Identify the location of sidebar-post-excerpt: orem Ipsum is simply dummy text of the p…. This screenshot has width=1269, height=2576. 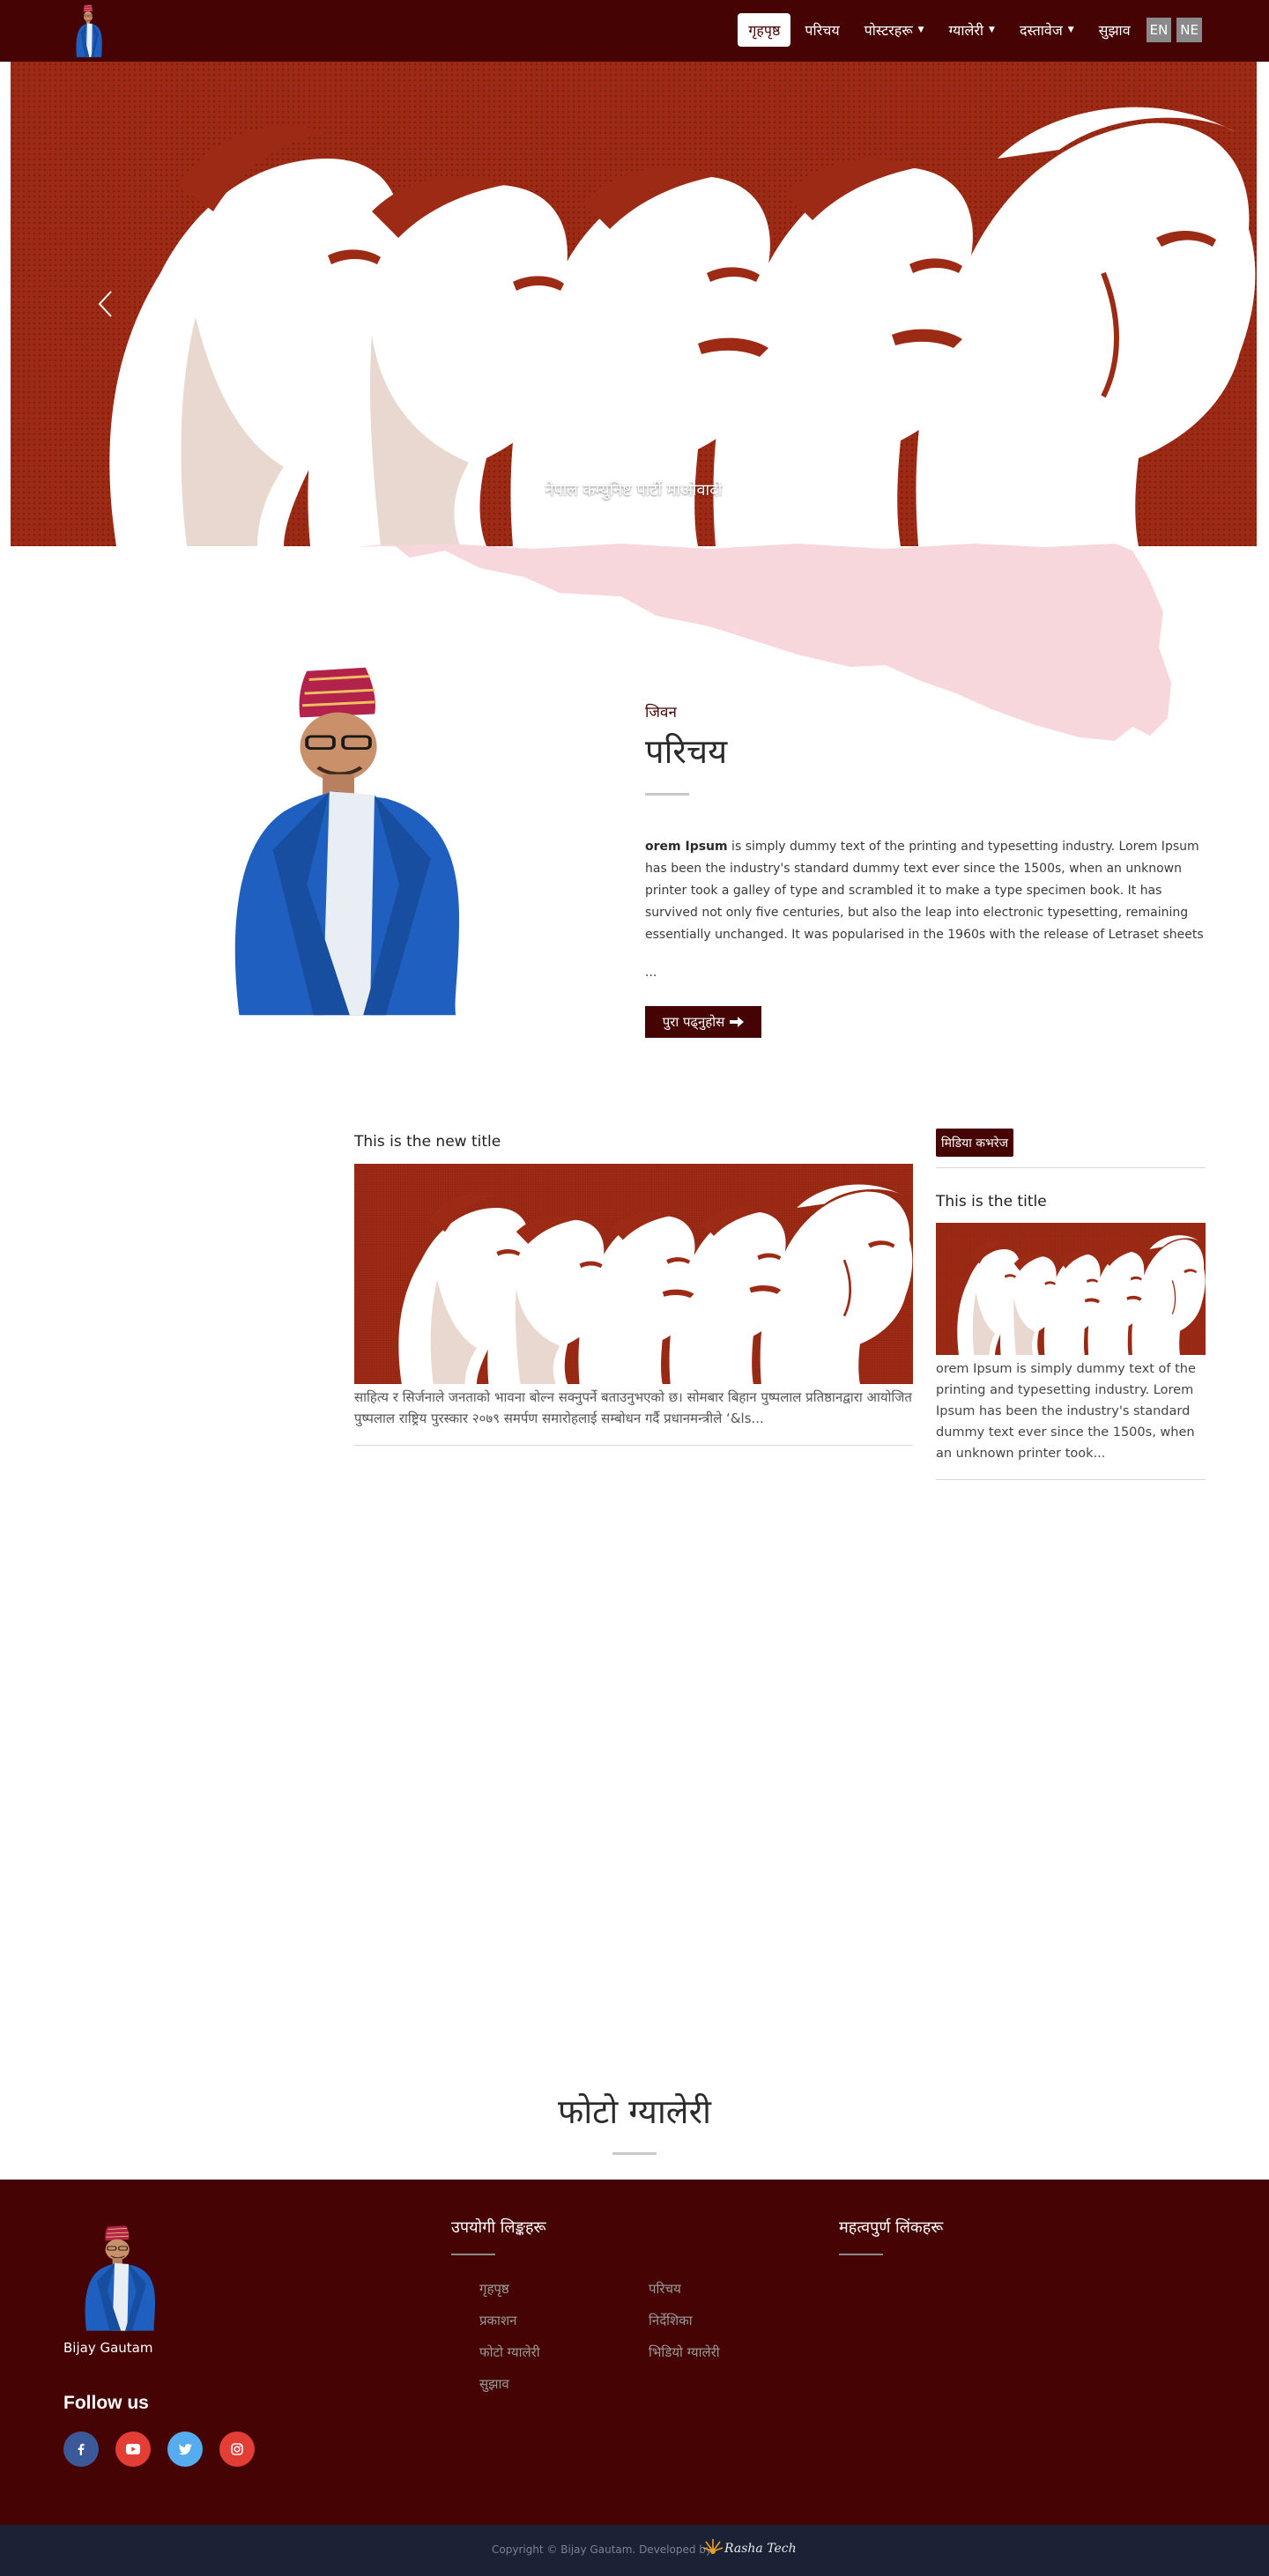
(1066, 1412).